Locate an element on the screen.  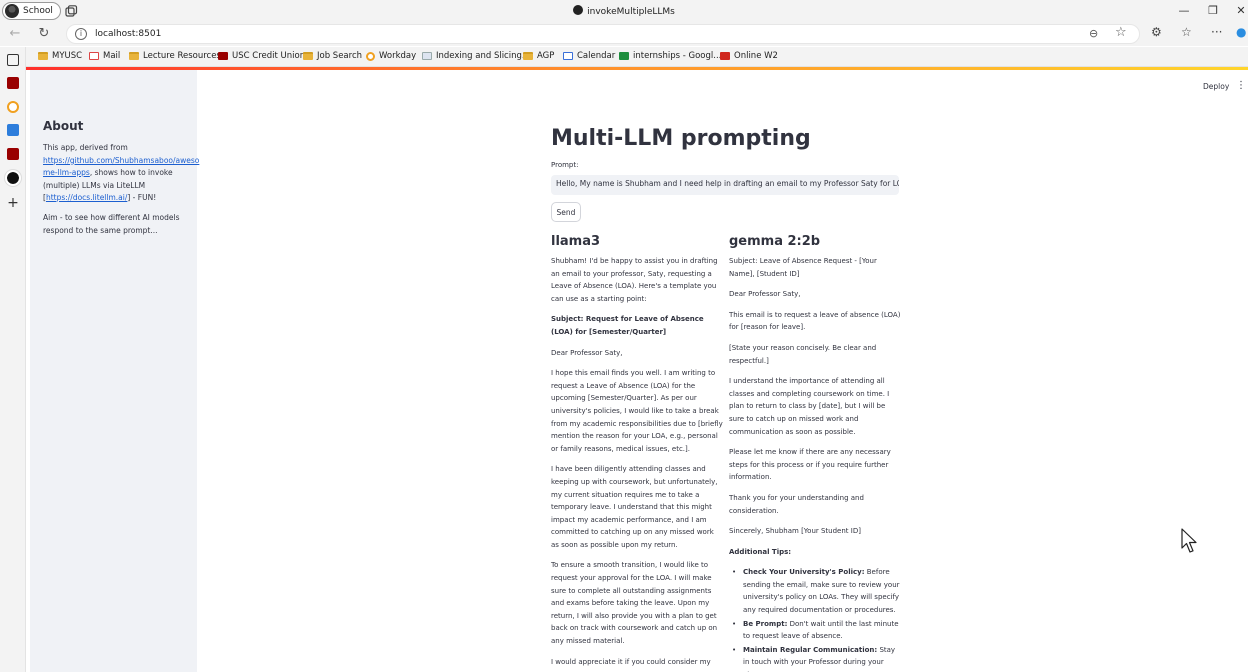
bookmark-myusc: MYUSC is located at coordinates (60, 56).